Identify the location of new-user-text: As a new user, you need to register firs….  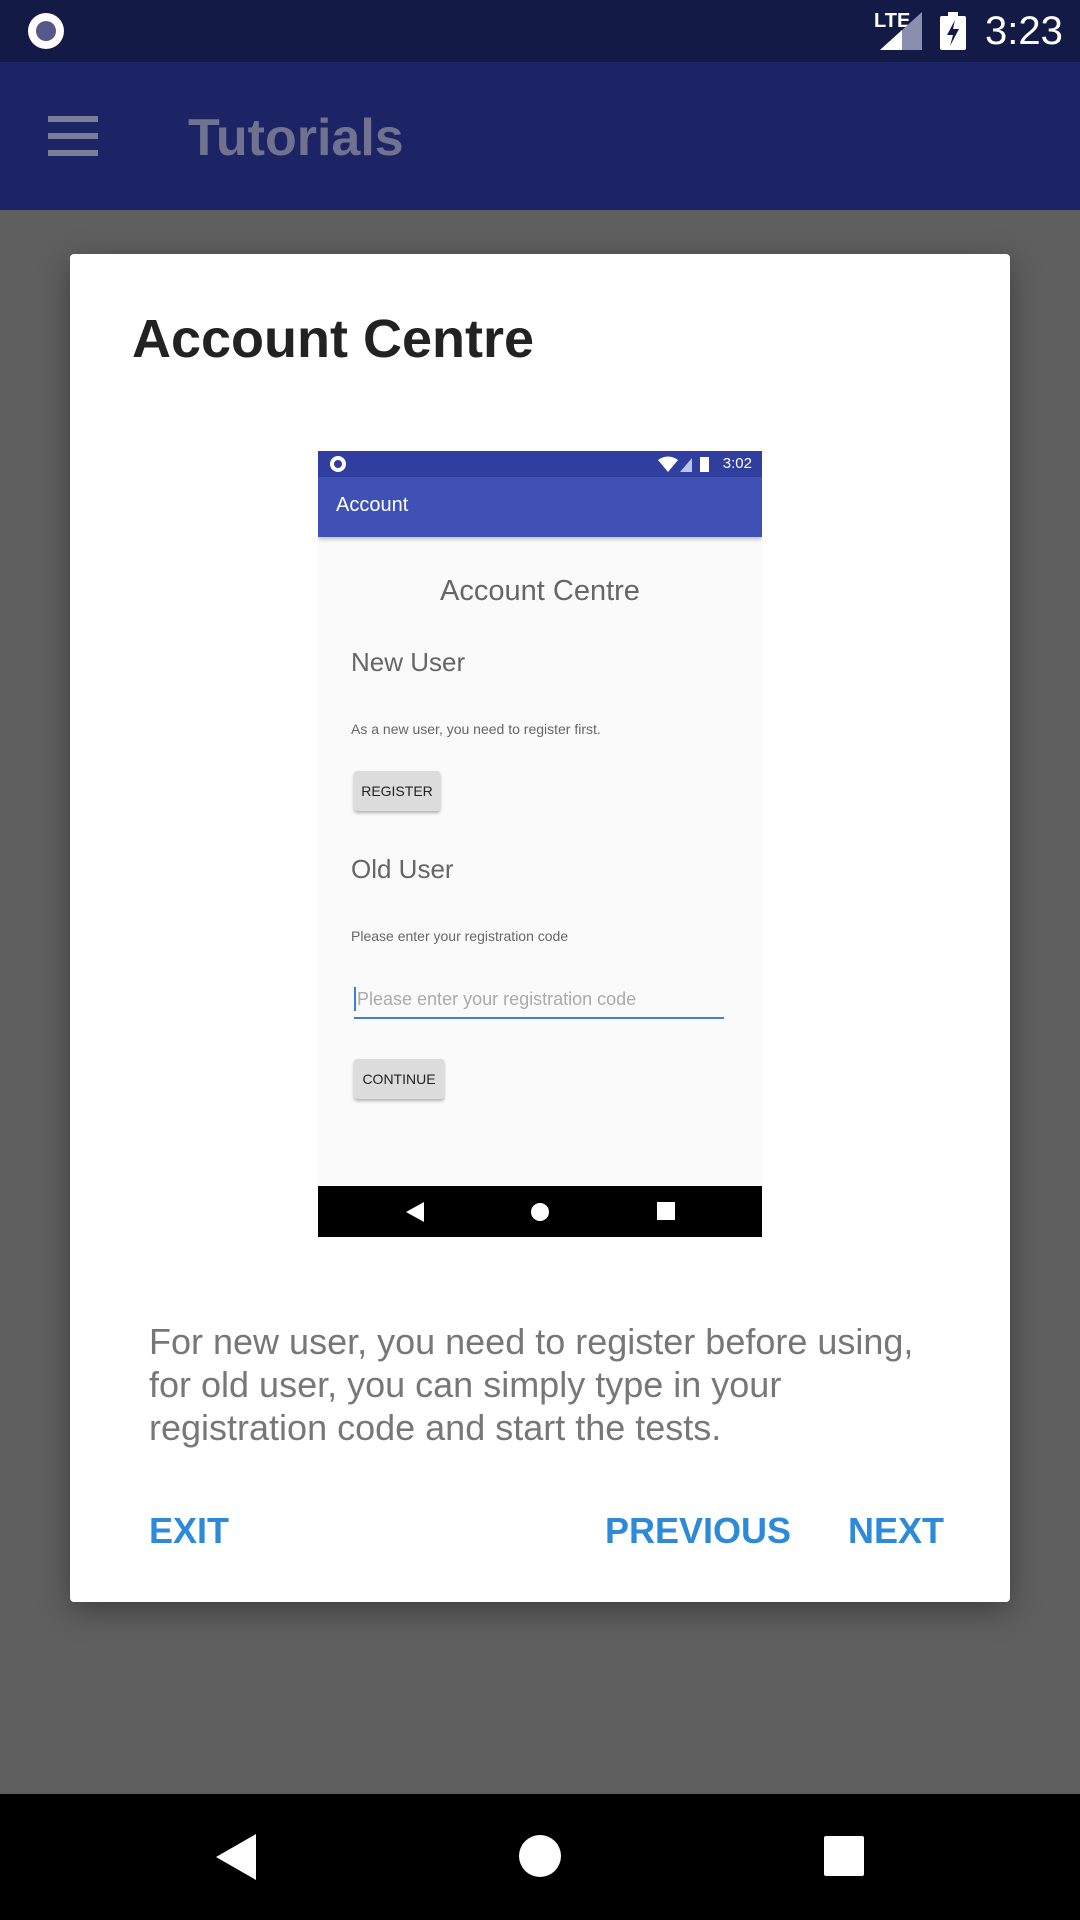
(476, 729).